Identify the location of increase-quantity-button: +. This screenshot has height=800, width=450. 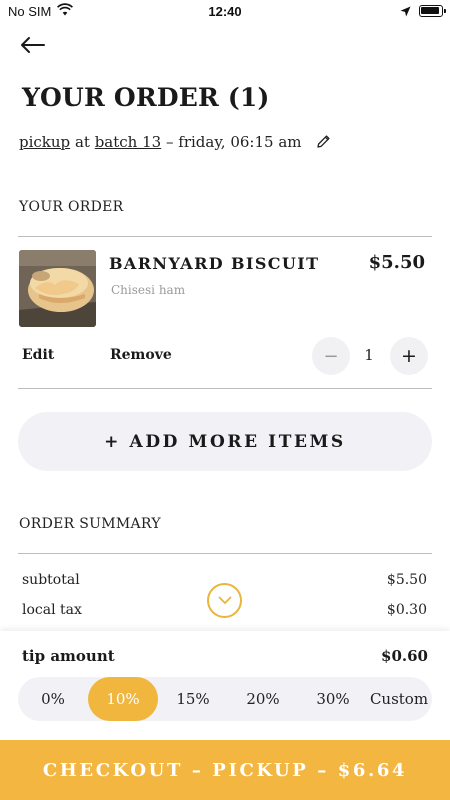
(409, 356).